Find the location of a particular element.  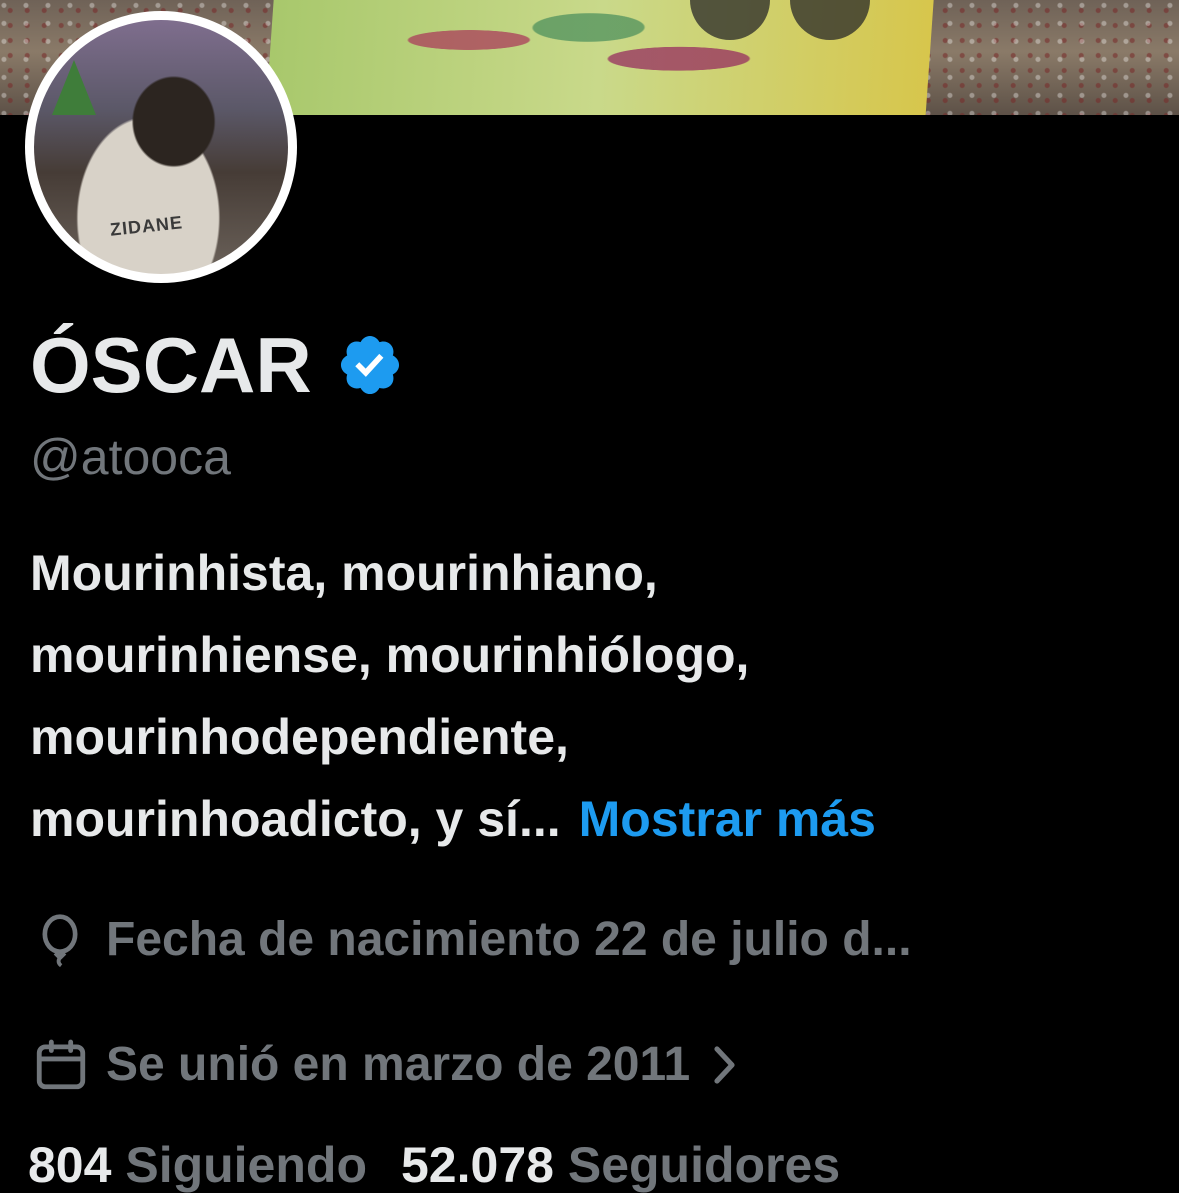

following-link: 804 Siguiendo is located at coordinates (197, 1165).